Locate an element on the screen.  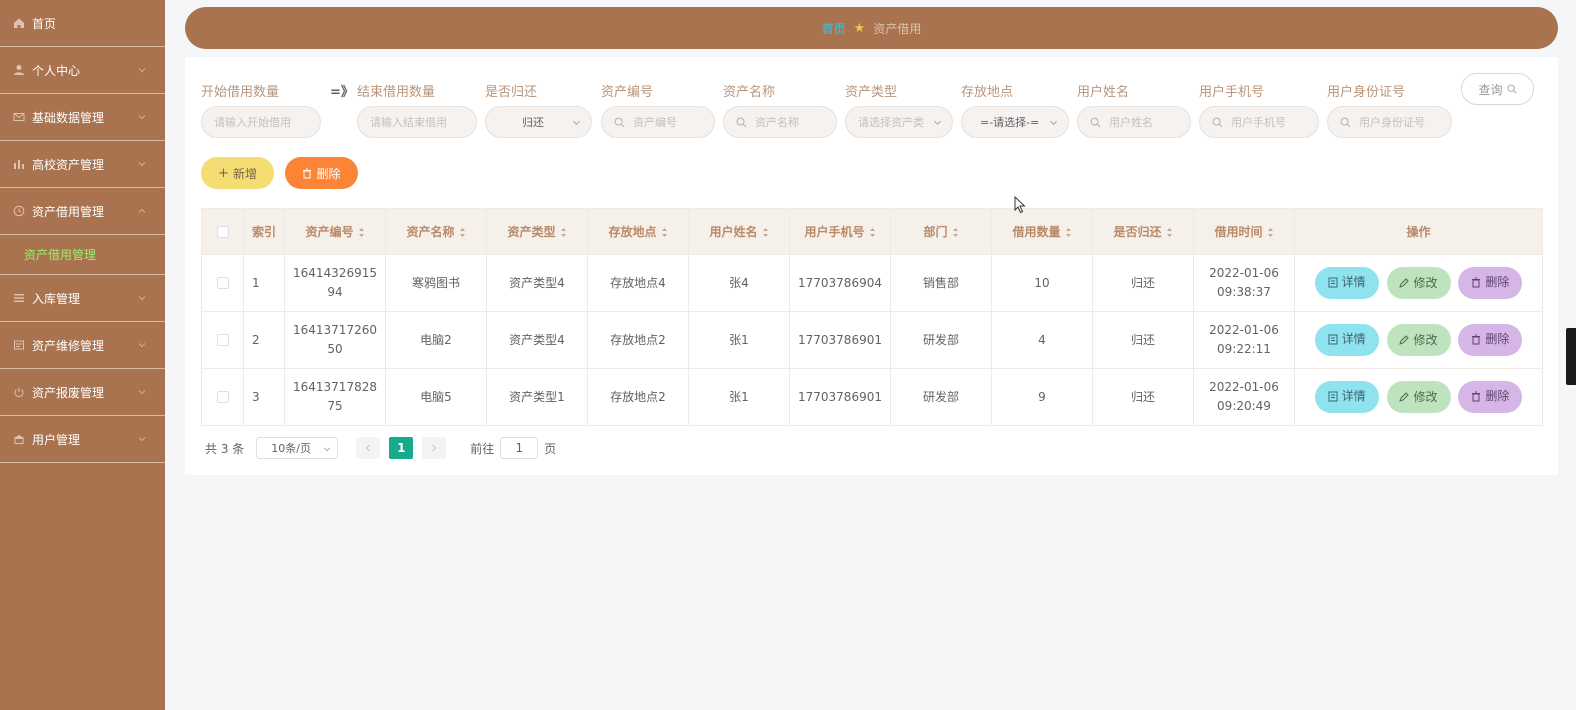
op-label: 修改 is located at coordinates (1425, 339).